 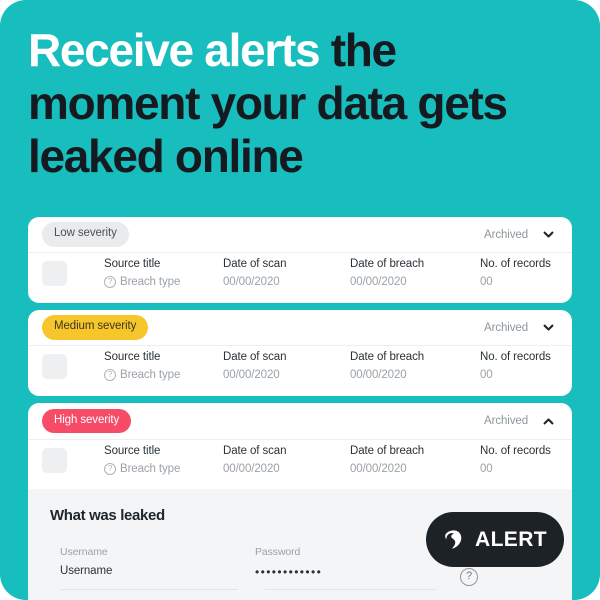 What do you see at coordinates (548, 421) in the screenshot?
I see `chevron-up-icon` at bounding box center [548, 421].